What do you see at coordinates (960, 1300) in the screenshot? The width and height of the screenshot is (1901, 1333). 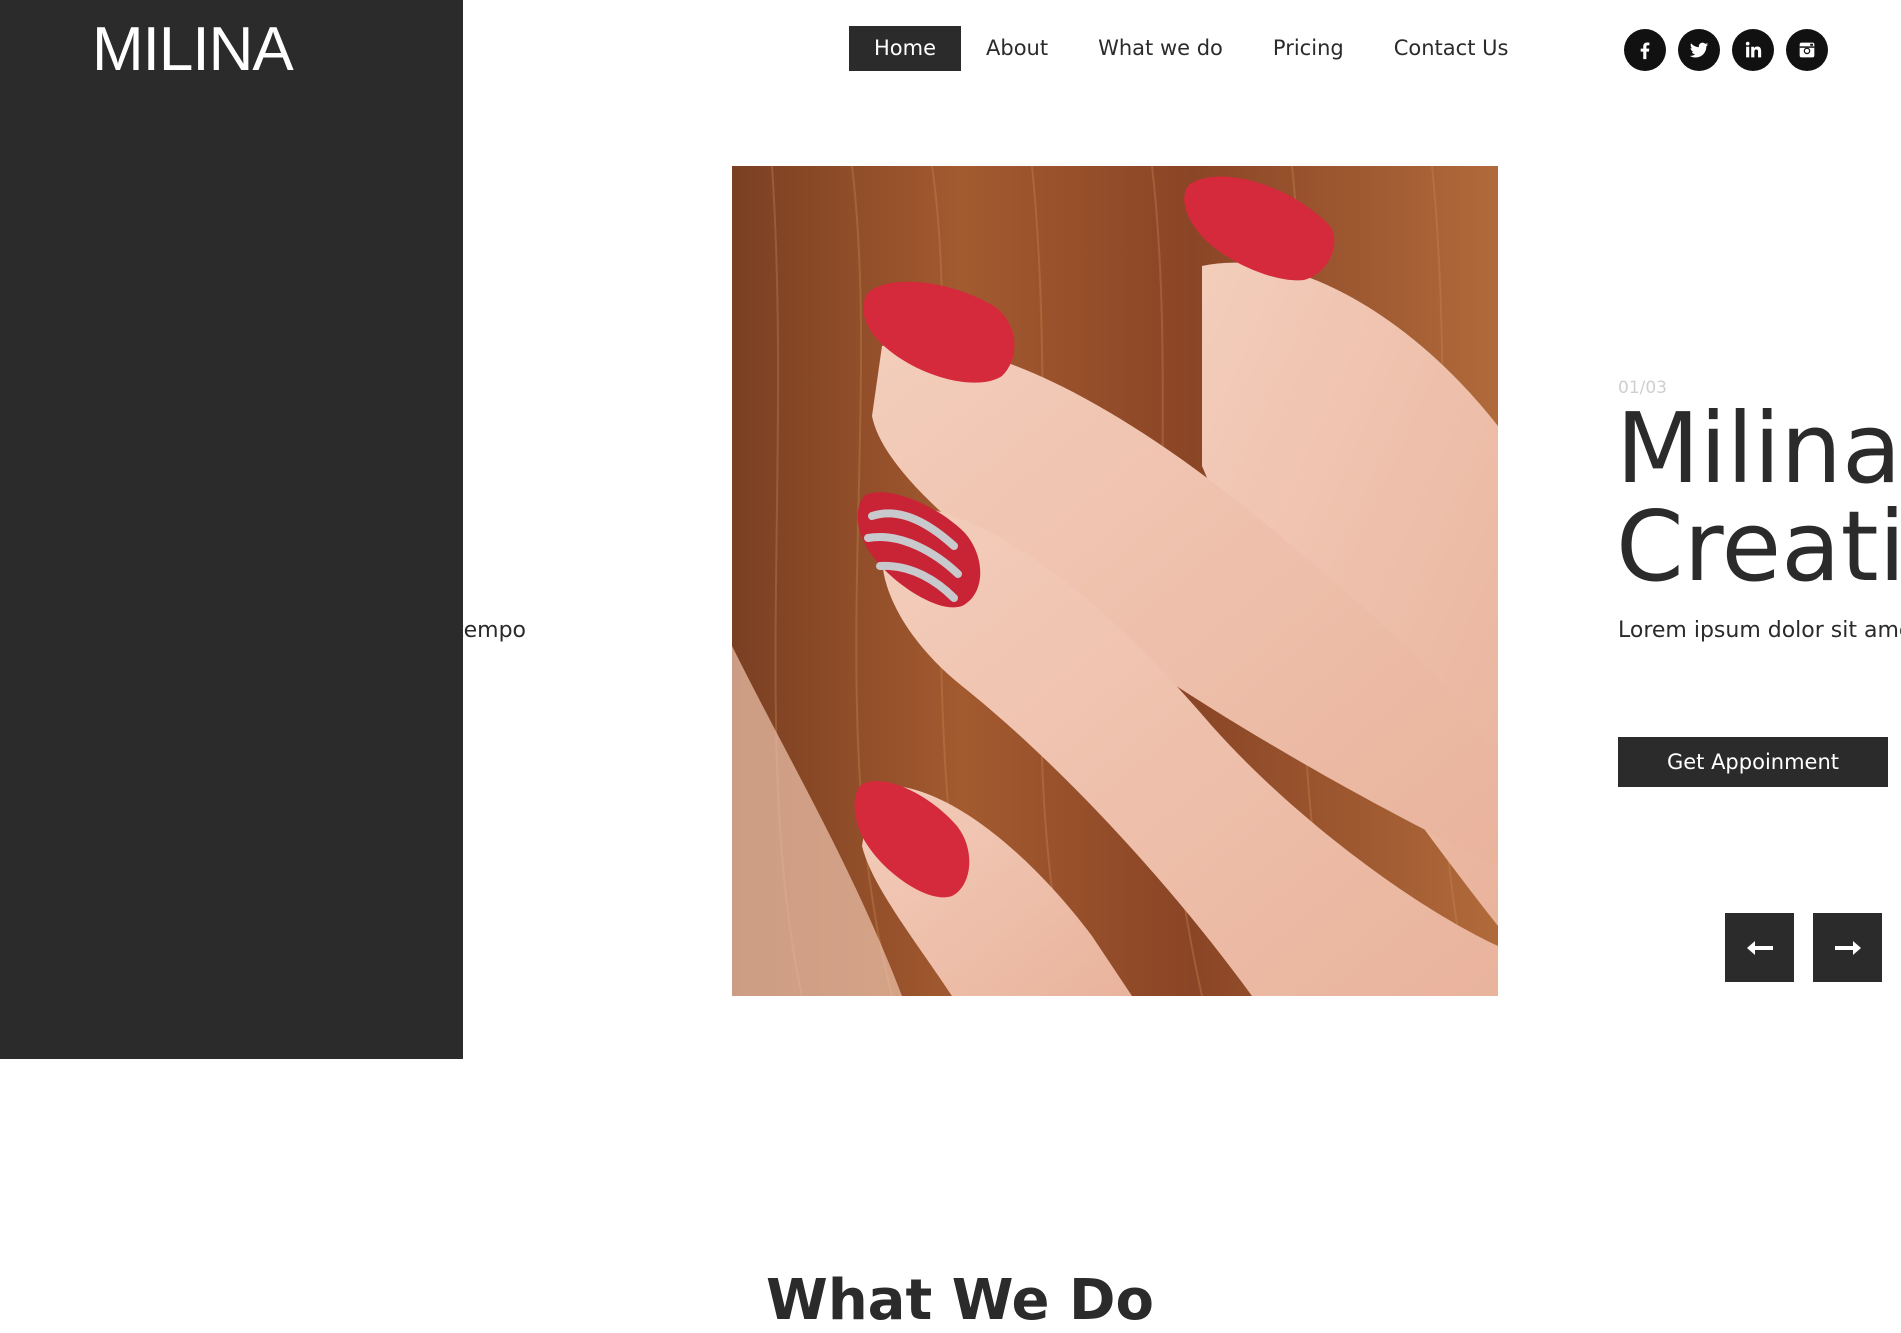 I see `section-heading-what-we-do: What We Do` at bounding box center [960, 1300].